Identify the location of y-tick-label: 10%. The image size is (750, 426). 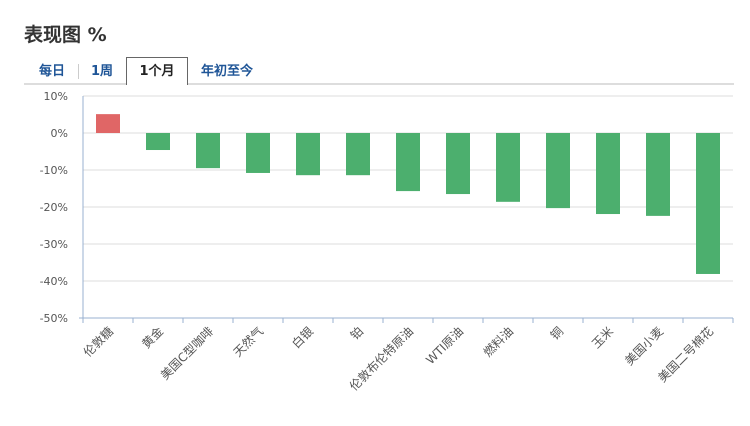
(56, 96).